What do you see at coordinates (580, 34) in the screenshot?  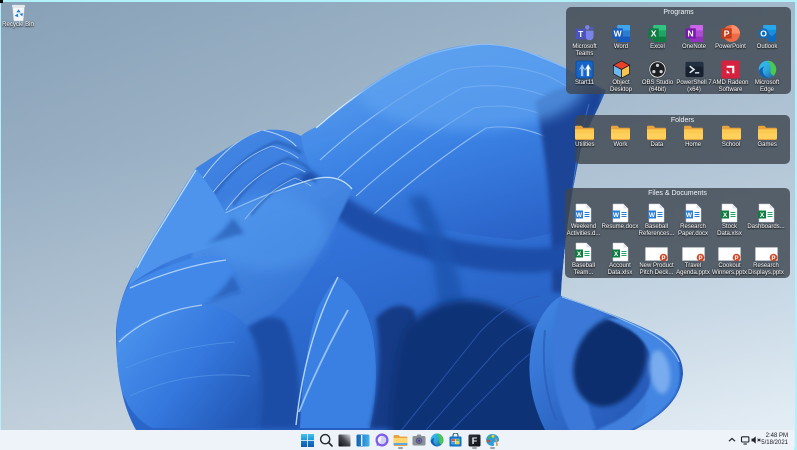 I see `svg-text: T` at bounding box center [580, 34].